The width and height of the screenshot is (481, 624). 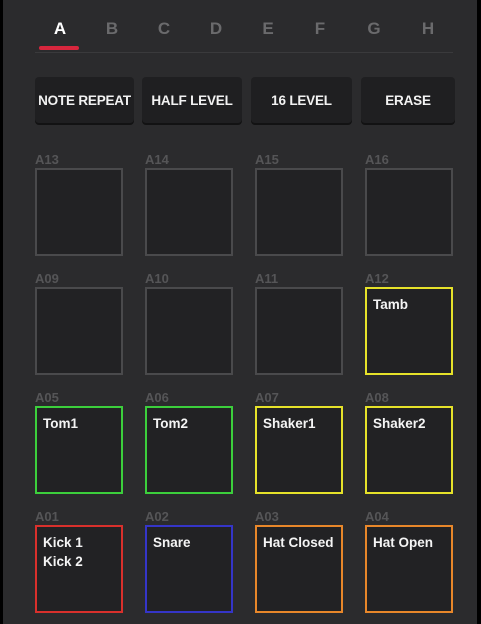 What do you see at coordinates (63, 552) in the screenshot?
I see `pad-name: Kick 1 Kick 2` at bounding box center [63, 552].